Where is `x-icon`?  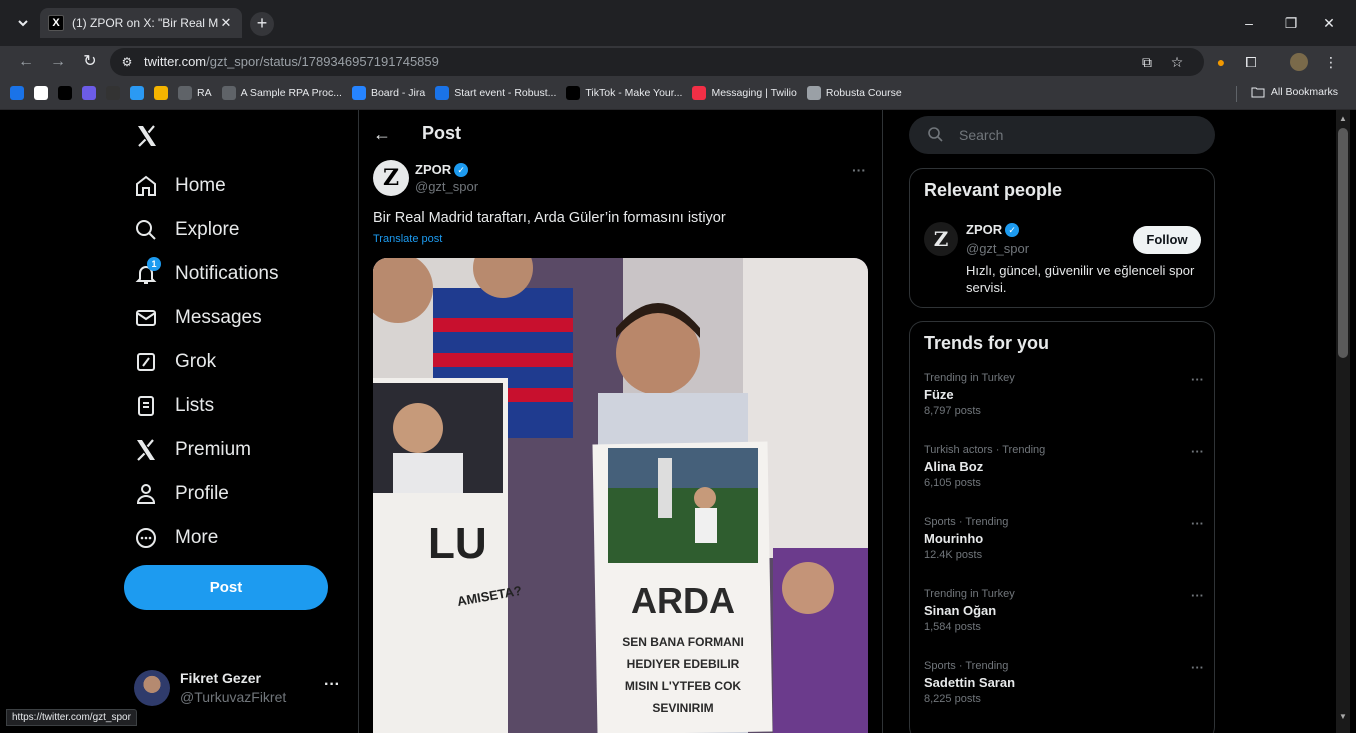
x-icon is located at coordinates (146, 450).